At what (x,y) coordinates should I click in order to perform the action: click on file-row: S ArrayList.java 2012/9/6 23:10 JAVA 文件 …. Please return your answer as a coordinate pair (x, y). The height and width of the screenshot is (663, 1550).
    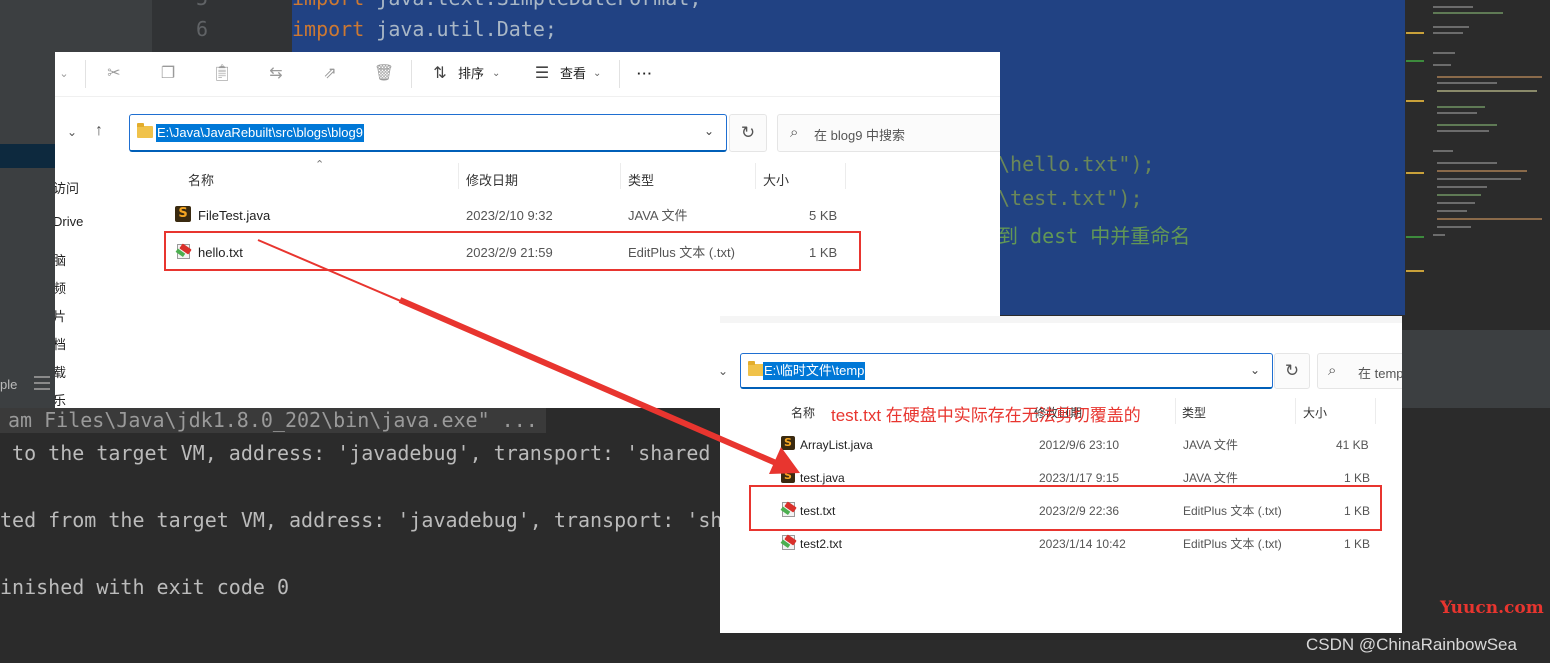
    Looking at the image, I should click on (1082, 445).